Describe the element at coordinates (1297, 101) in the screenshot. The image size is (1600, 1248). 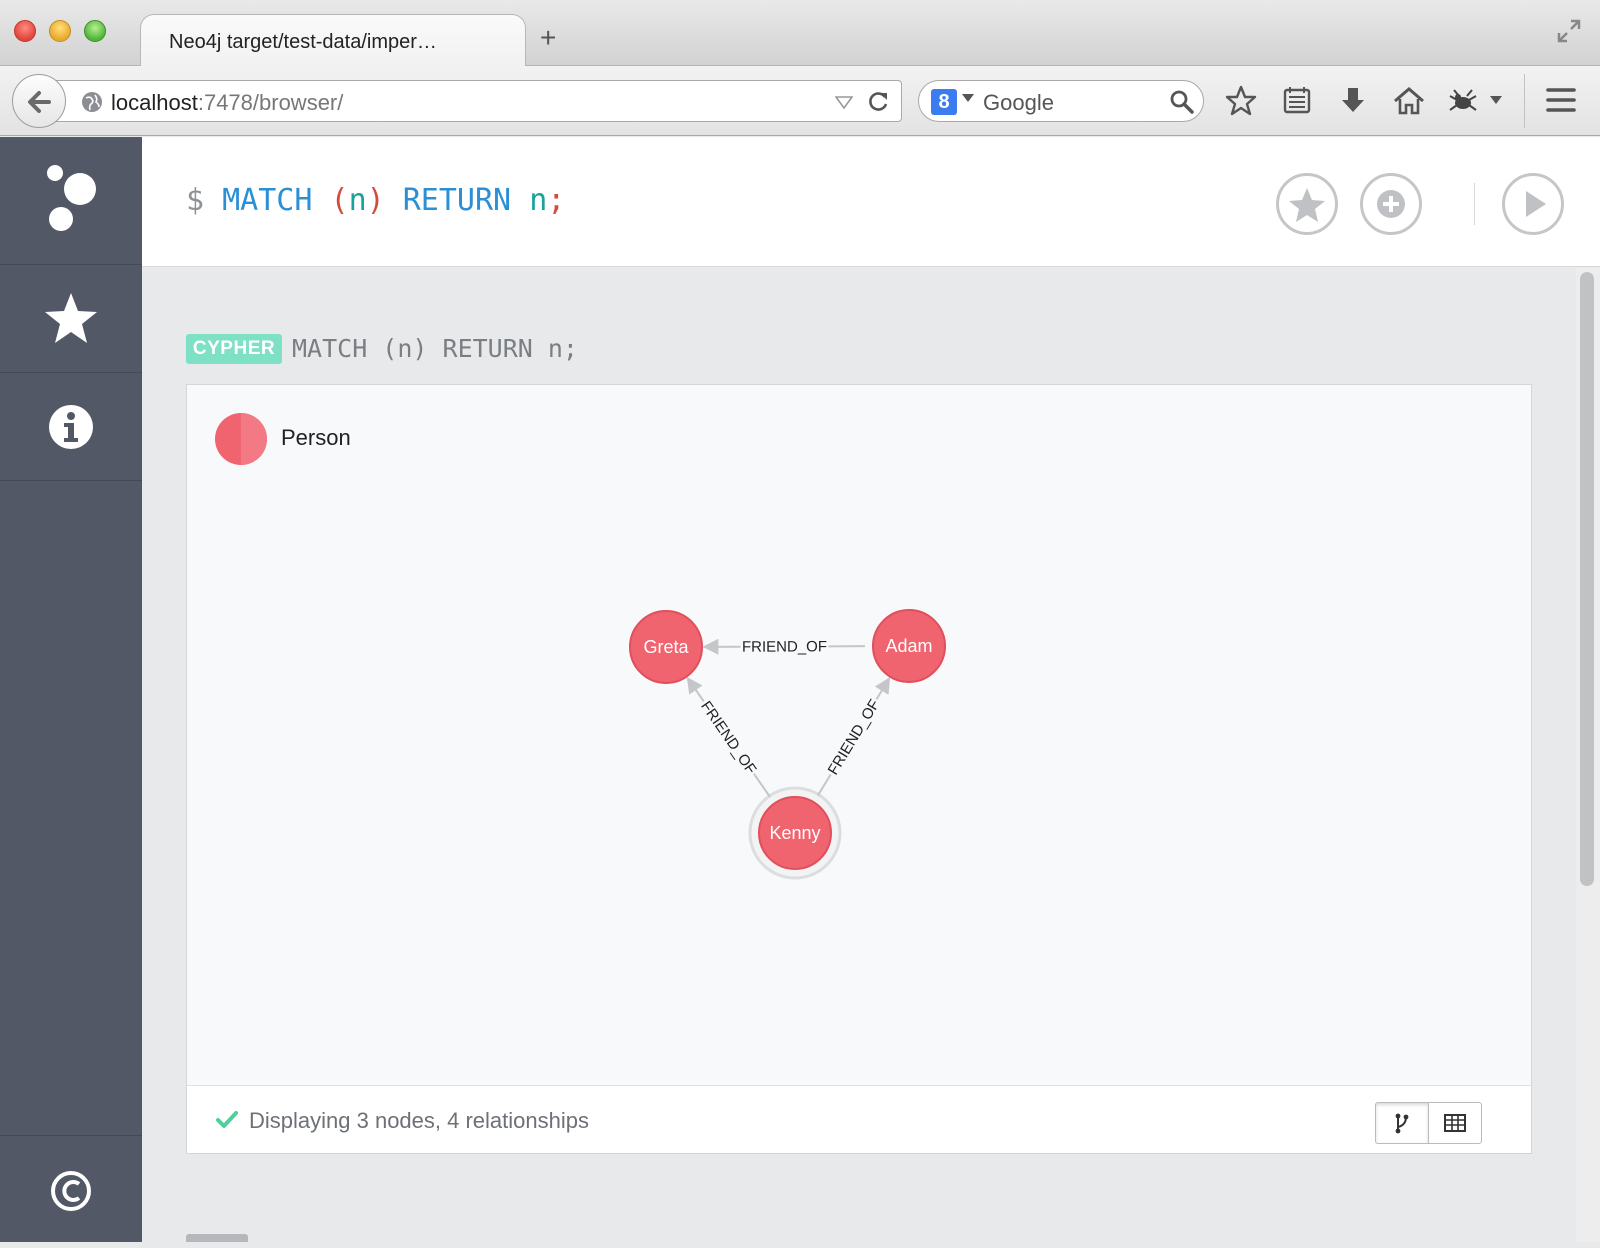
I see `bookmarks-list-icon` at that location.